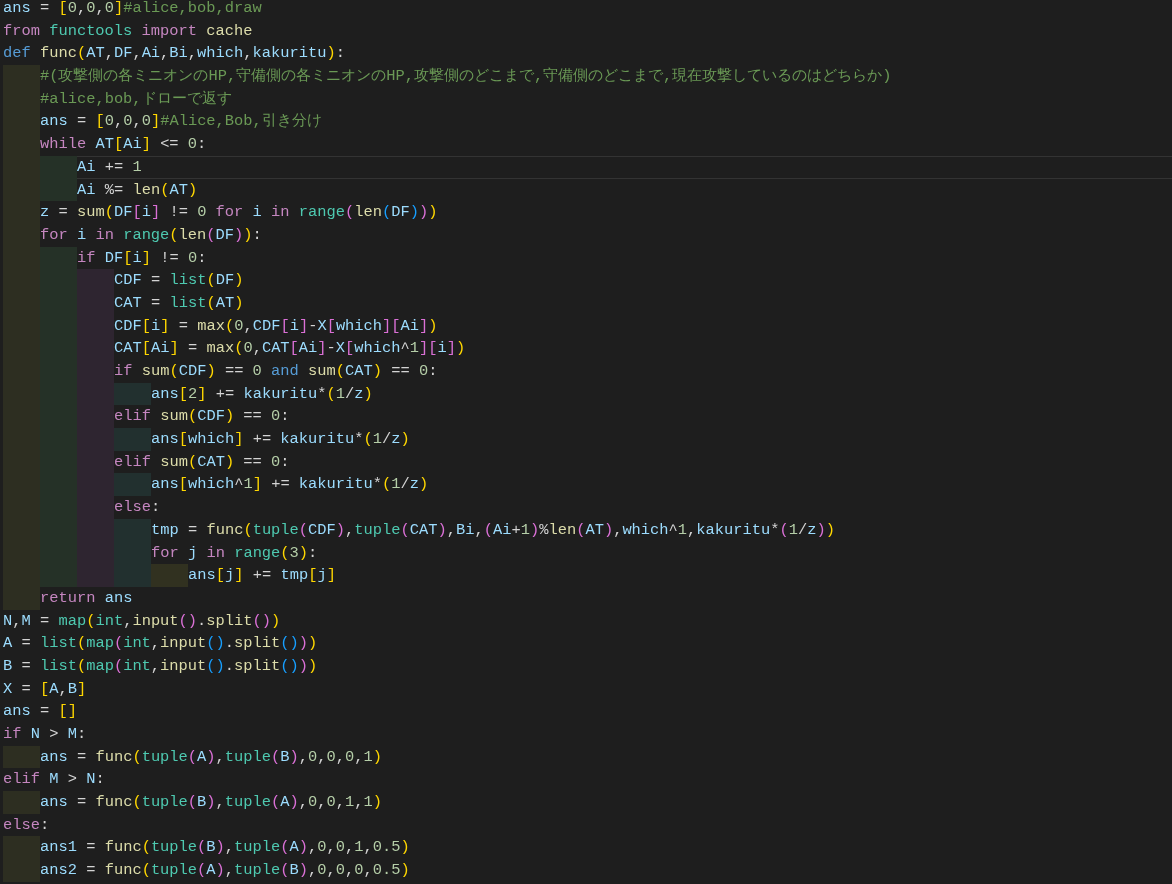 The width and height of the screenshot is (1172, 884). What do you see at coordinates (290, 349) in the screenshot?
I see `code-line: CAT[Ai] = max(0,CAT[Ai]-X[which^1][i])` at bounding box center [290, 349].